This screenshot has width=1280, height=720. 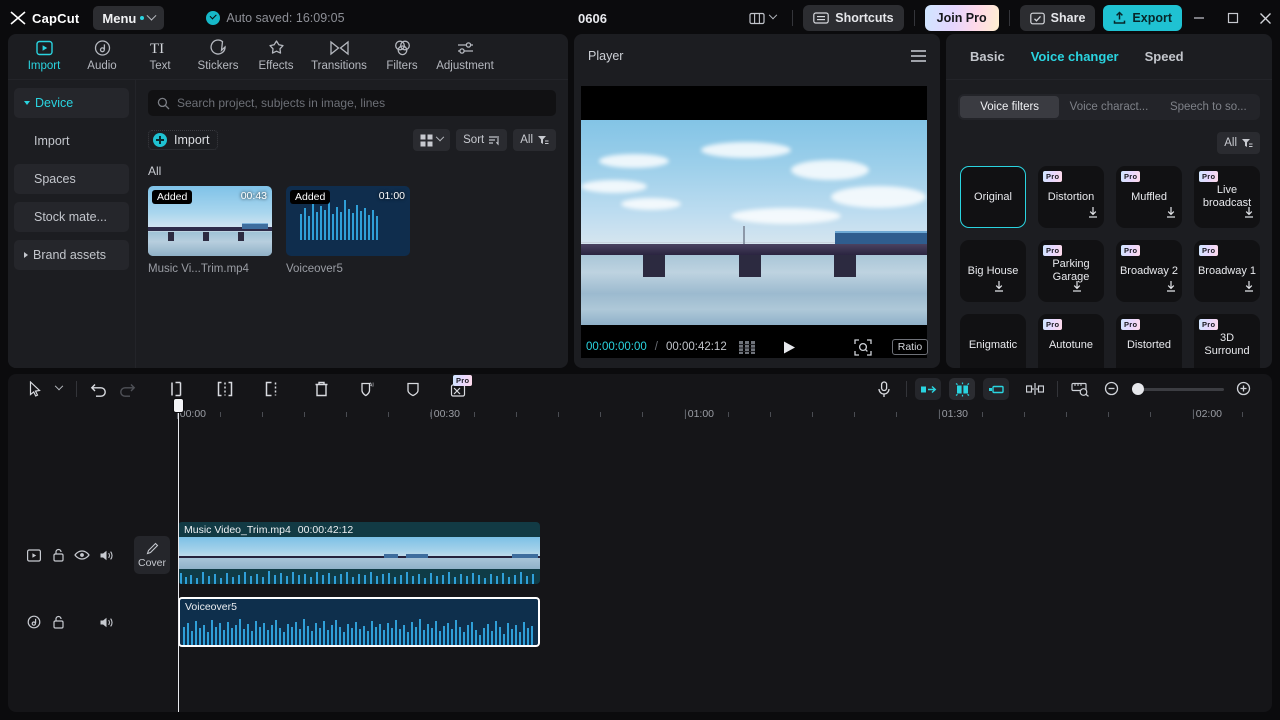 I want to click on ratio-button: Ratio, so click(x=910, y=347).